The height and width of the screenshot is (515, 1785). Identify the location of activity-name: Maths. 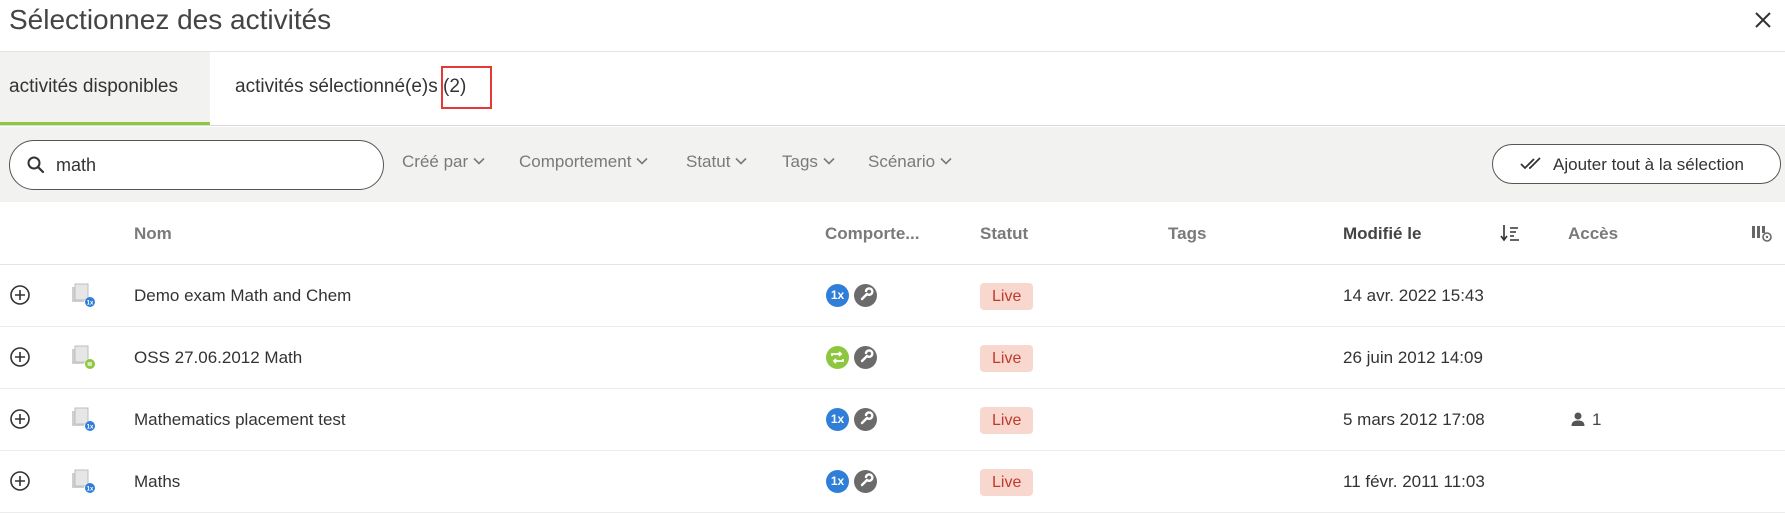
(157, 482).